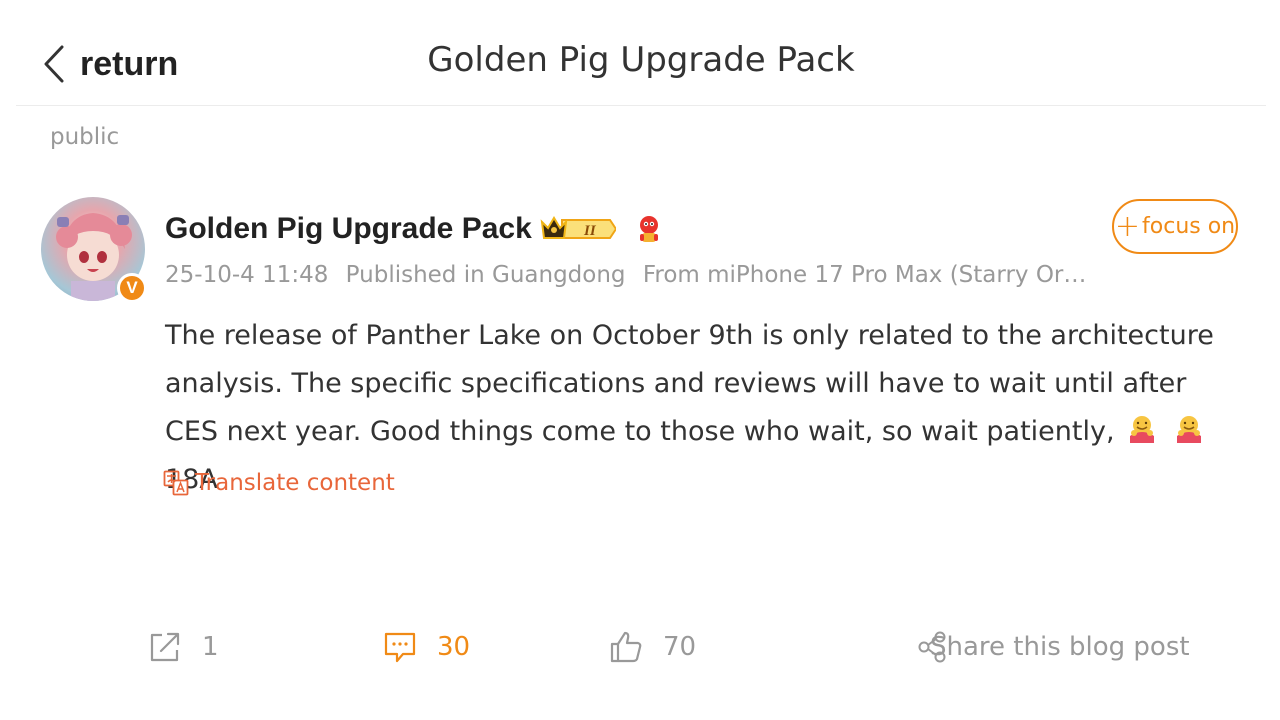 This screenshot has width=1280, height=720. Describe the element at coordinates (176, 483) in the screenshot. I see `translate-icon` at that location.